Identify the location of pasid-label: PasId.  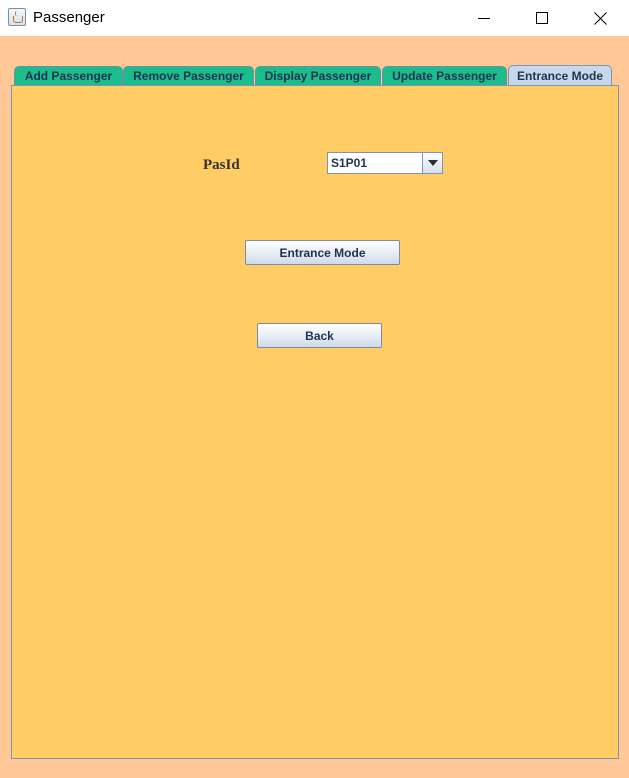
(221, 165).